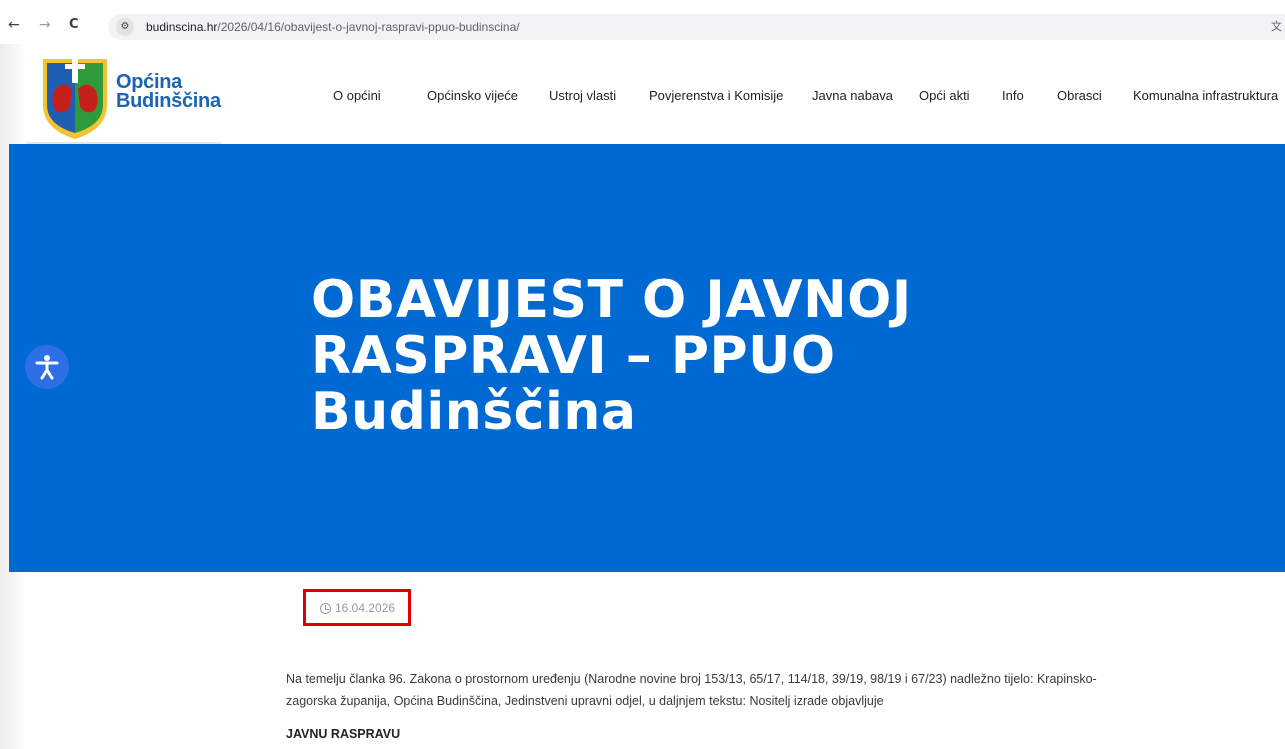 This screenshot has width=1285, height=749. Describe the element at coordinates (357, 95) in the screenshot. I see `nav-item-o-opcini: O općini` at that location.